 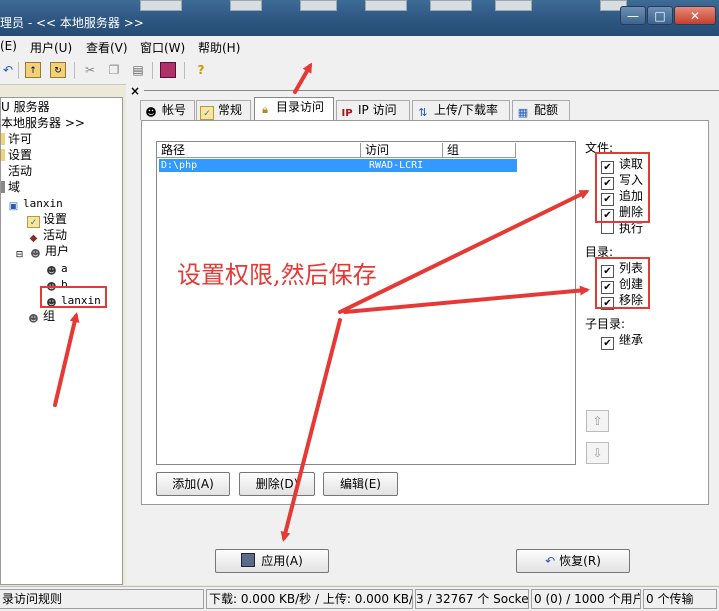 I want to click on arrow-to-apply, so click(x=311, y=430).